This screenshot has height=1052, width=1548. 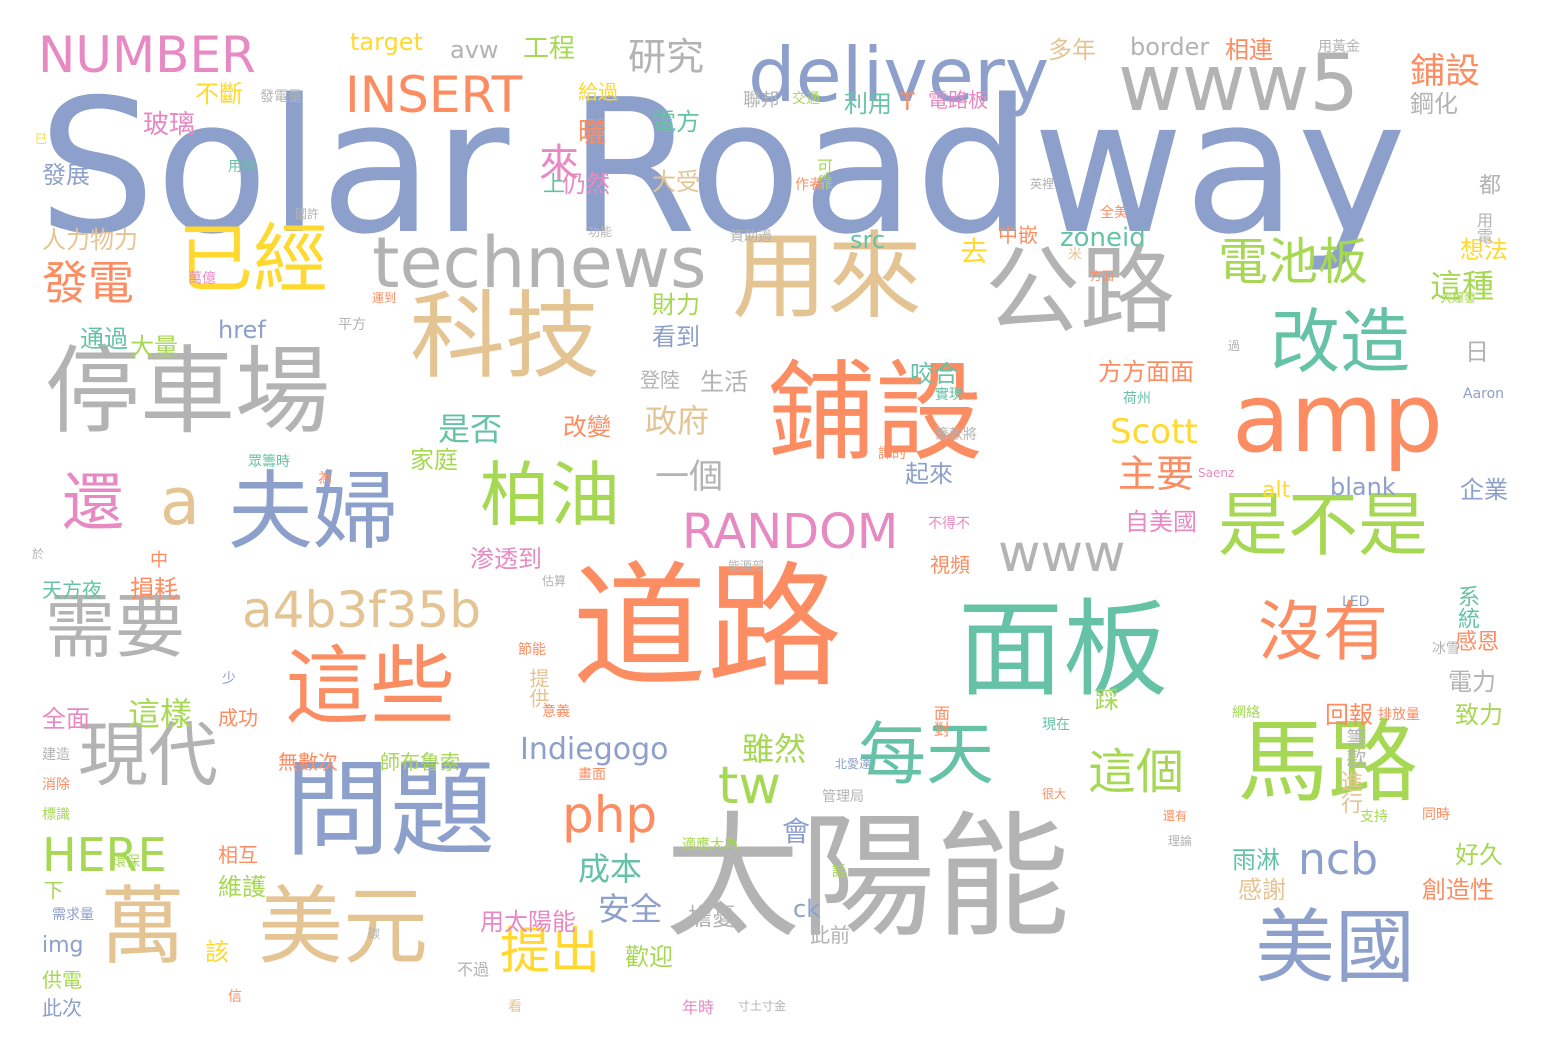 I want to click on word-cloud-word: 通過, so click(x=104, y=339).